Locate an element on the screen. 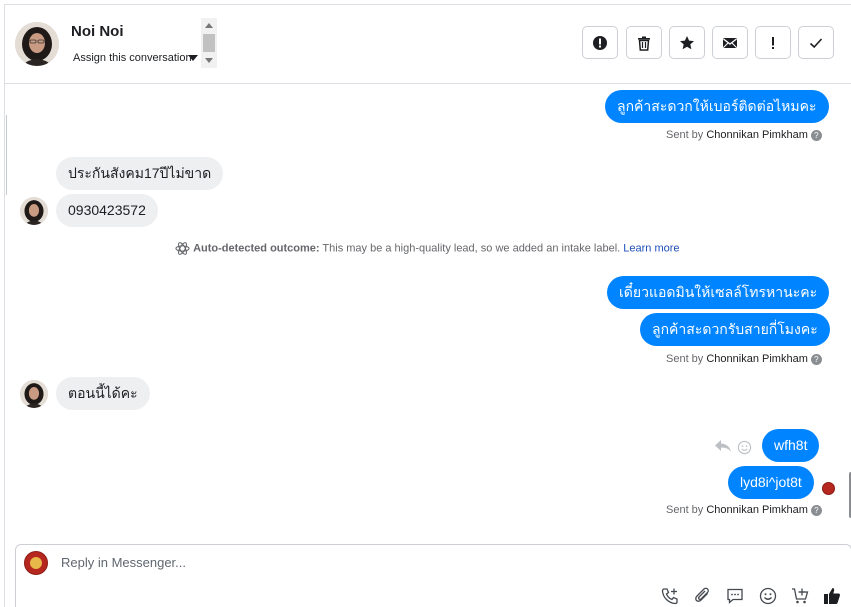 The width and height of the screenshot is (851, 607). exclamation-icon is located at coordinates (773, 42).